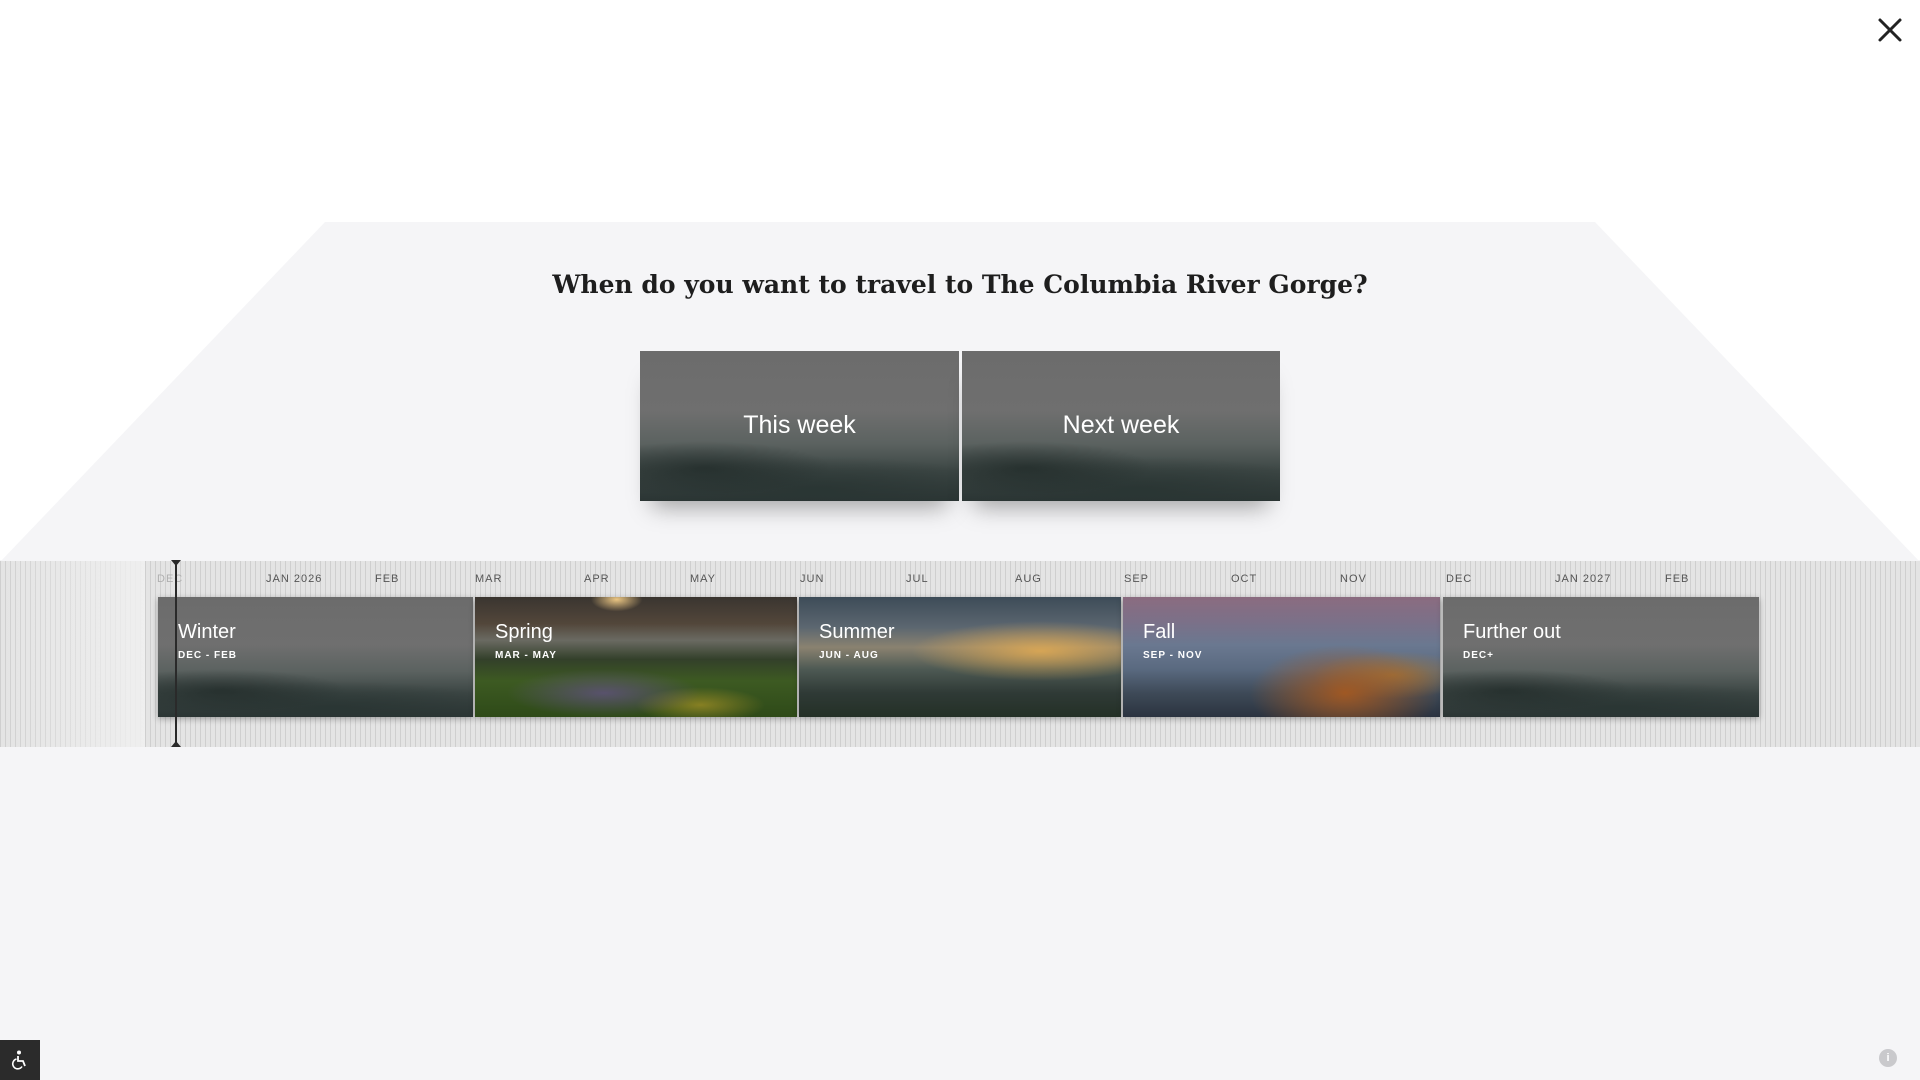 The image size is (1920, 1080). What do you see at coordinates (857, 632) in the screenshot?
I see `season-name: Summer` at bounding box center [857, 632].